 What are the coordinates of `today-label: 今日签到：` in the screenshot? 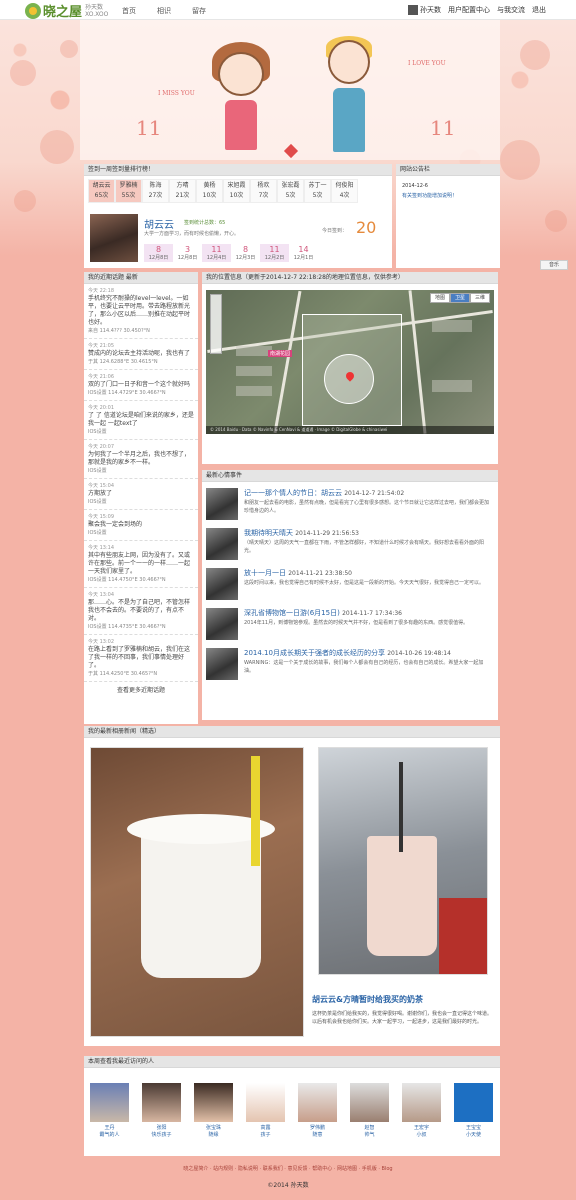 It's located at (335, 231).